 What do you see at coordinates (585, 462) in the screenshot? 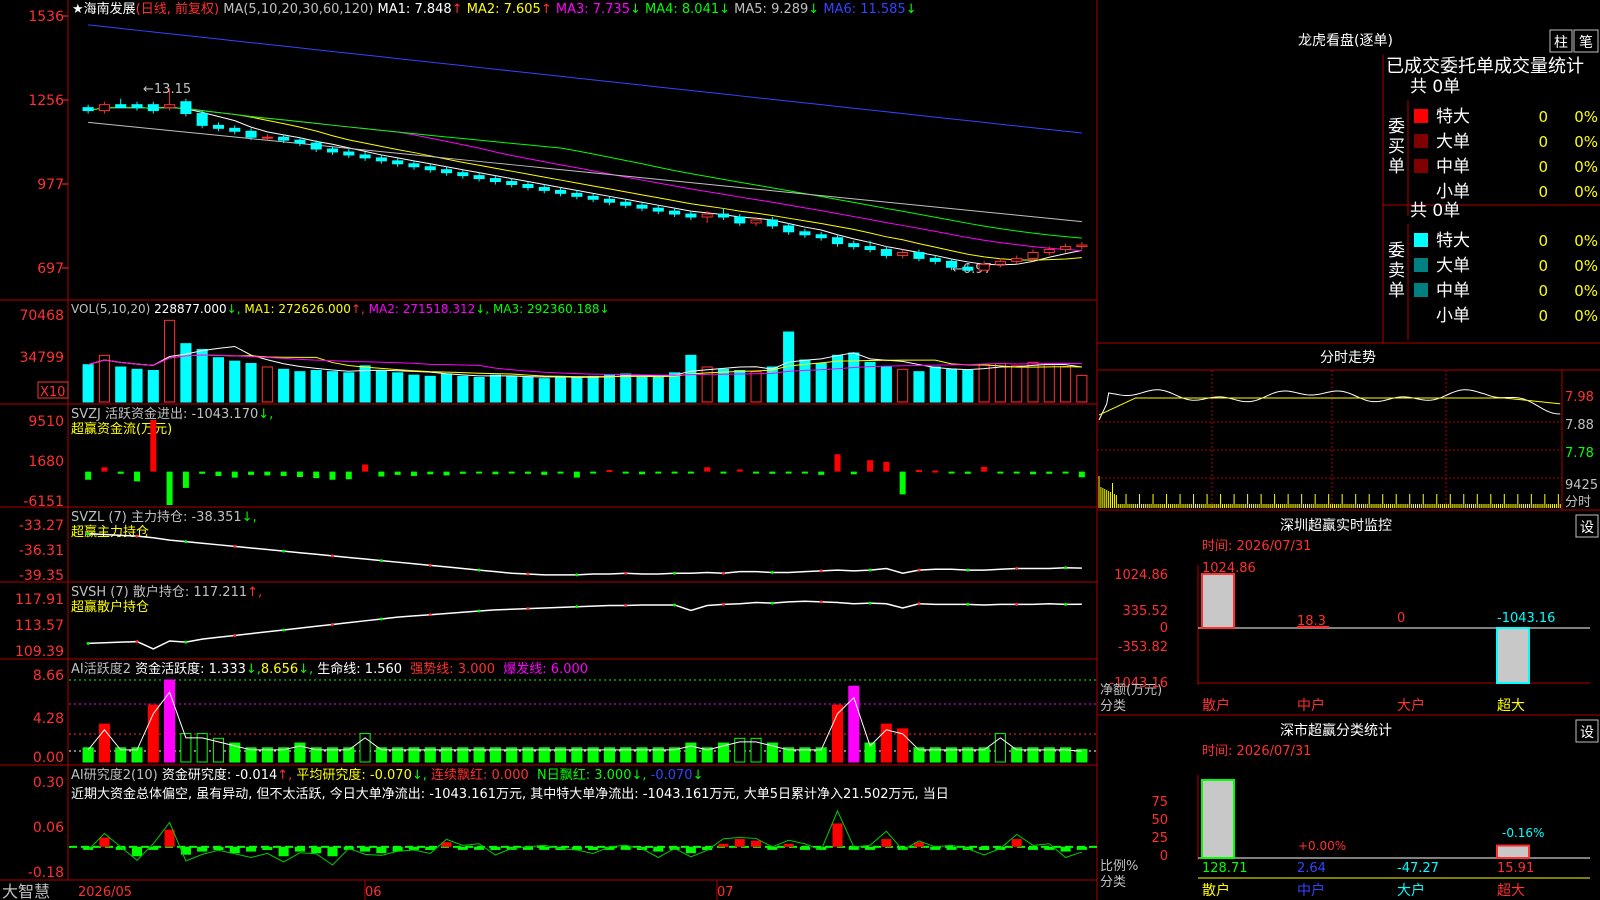
I see `svzj-series` at bounding box center [585, 462].